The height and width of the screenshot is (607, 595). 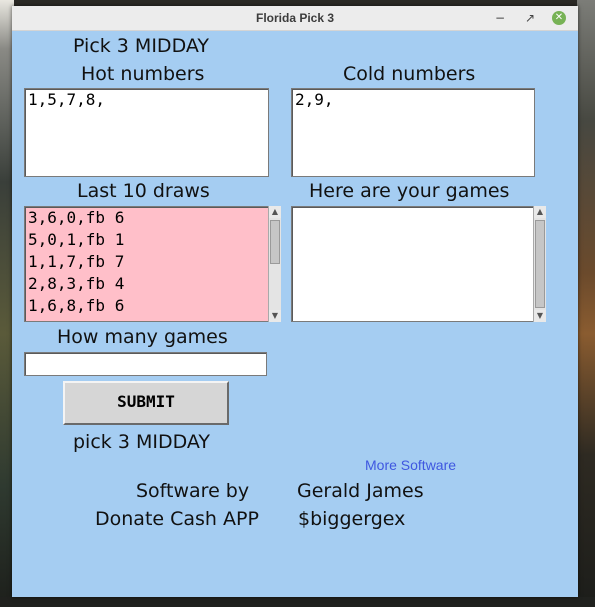 I want to click on cold-numbers-value: 2,9,, so click(x=314, y=99).